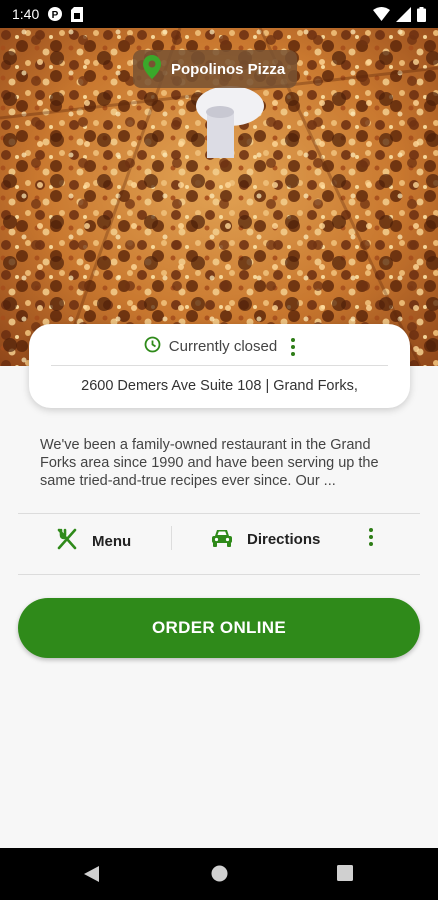 The width and height of the screenshot is (438, 900). I want to click on status-right, so click(399, 14).